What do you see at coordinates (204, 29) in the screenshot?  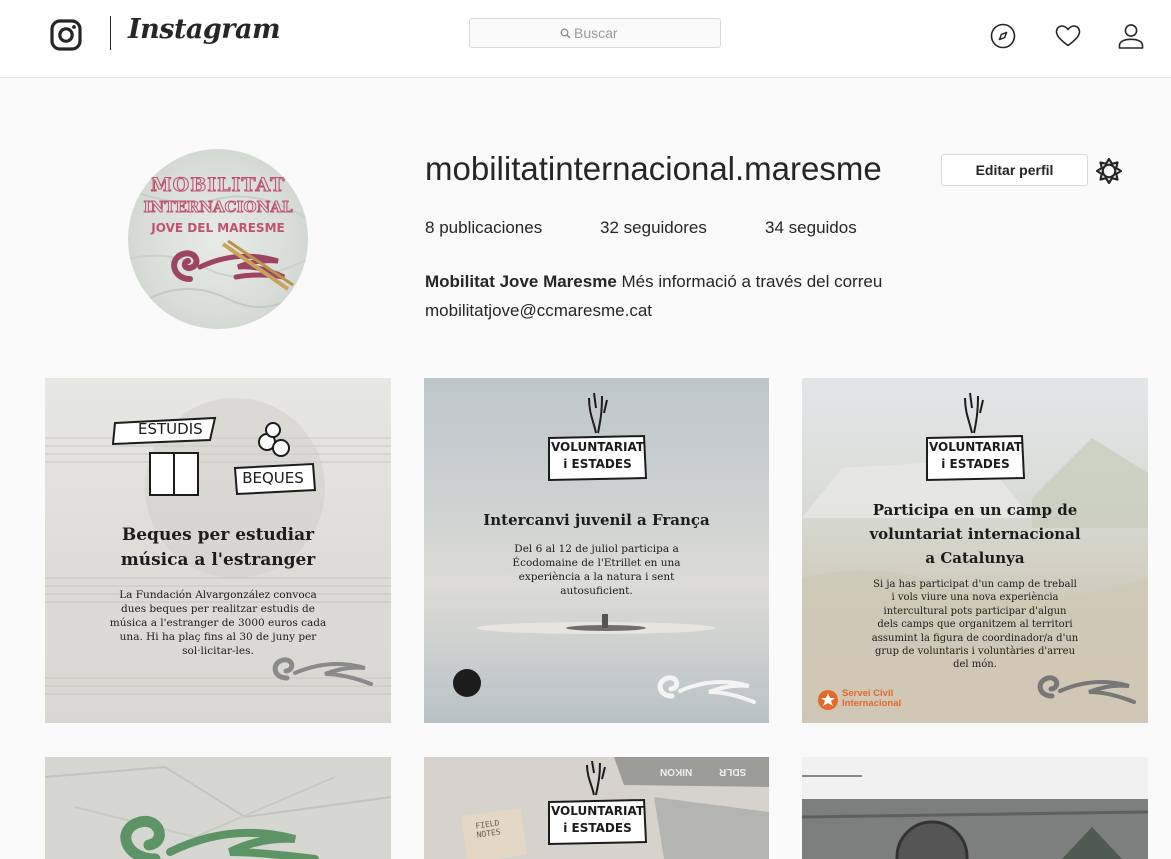 I see `instagram-wordmark: Instagram` at bounding box center [204, 29].